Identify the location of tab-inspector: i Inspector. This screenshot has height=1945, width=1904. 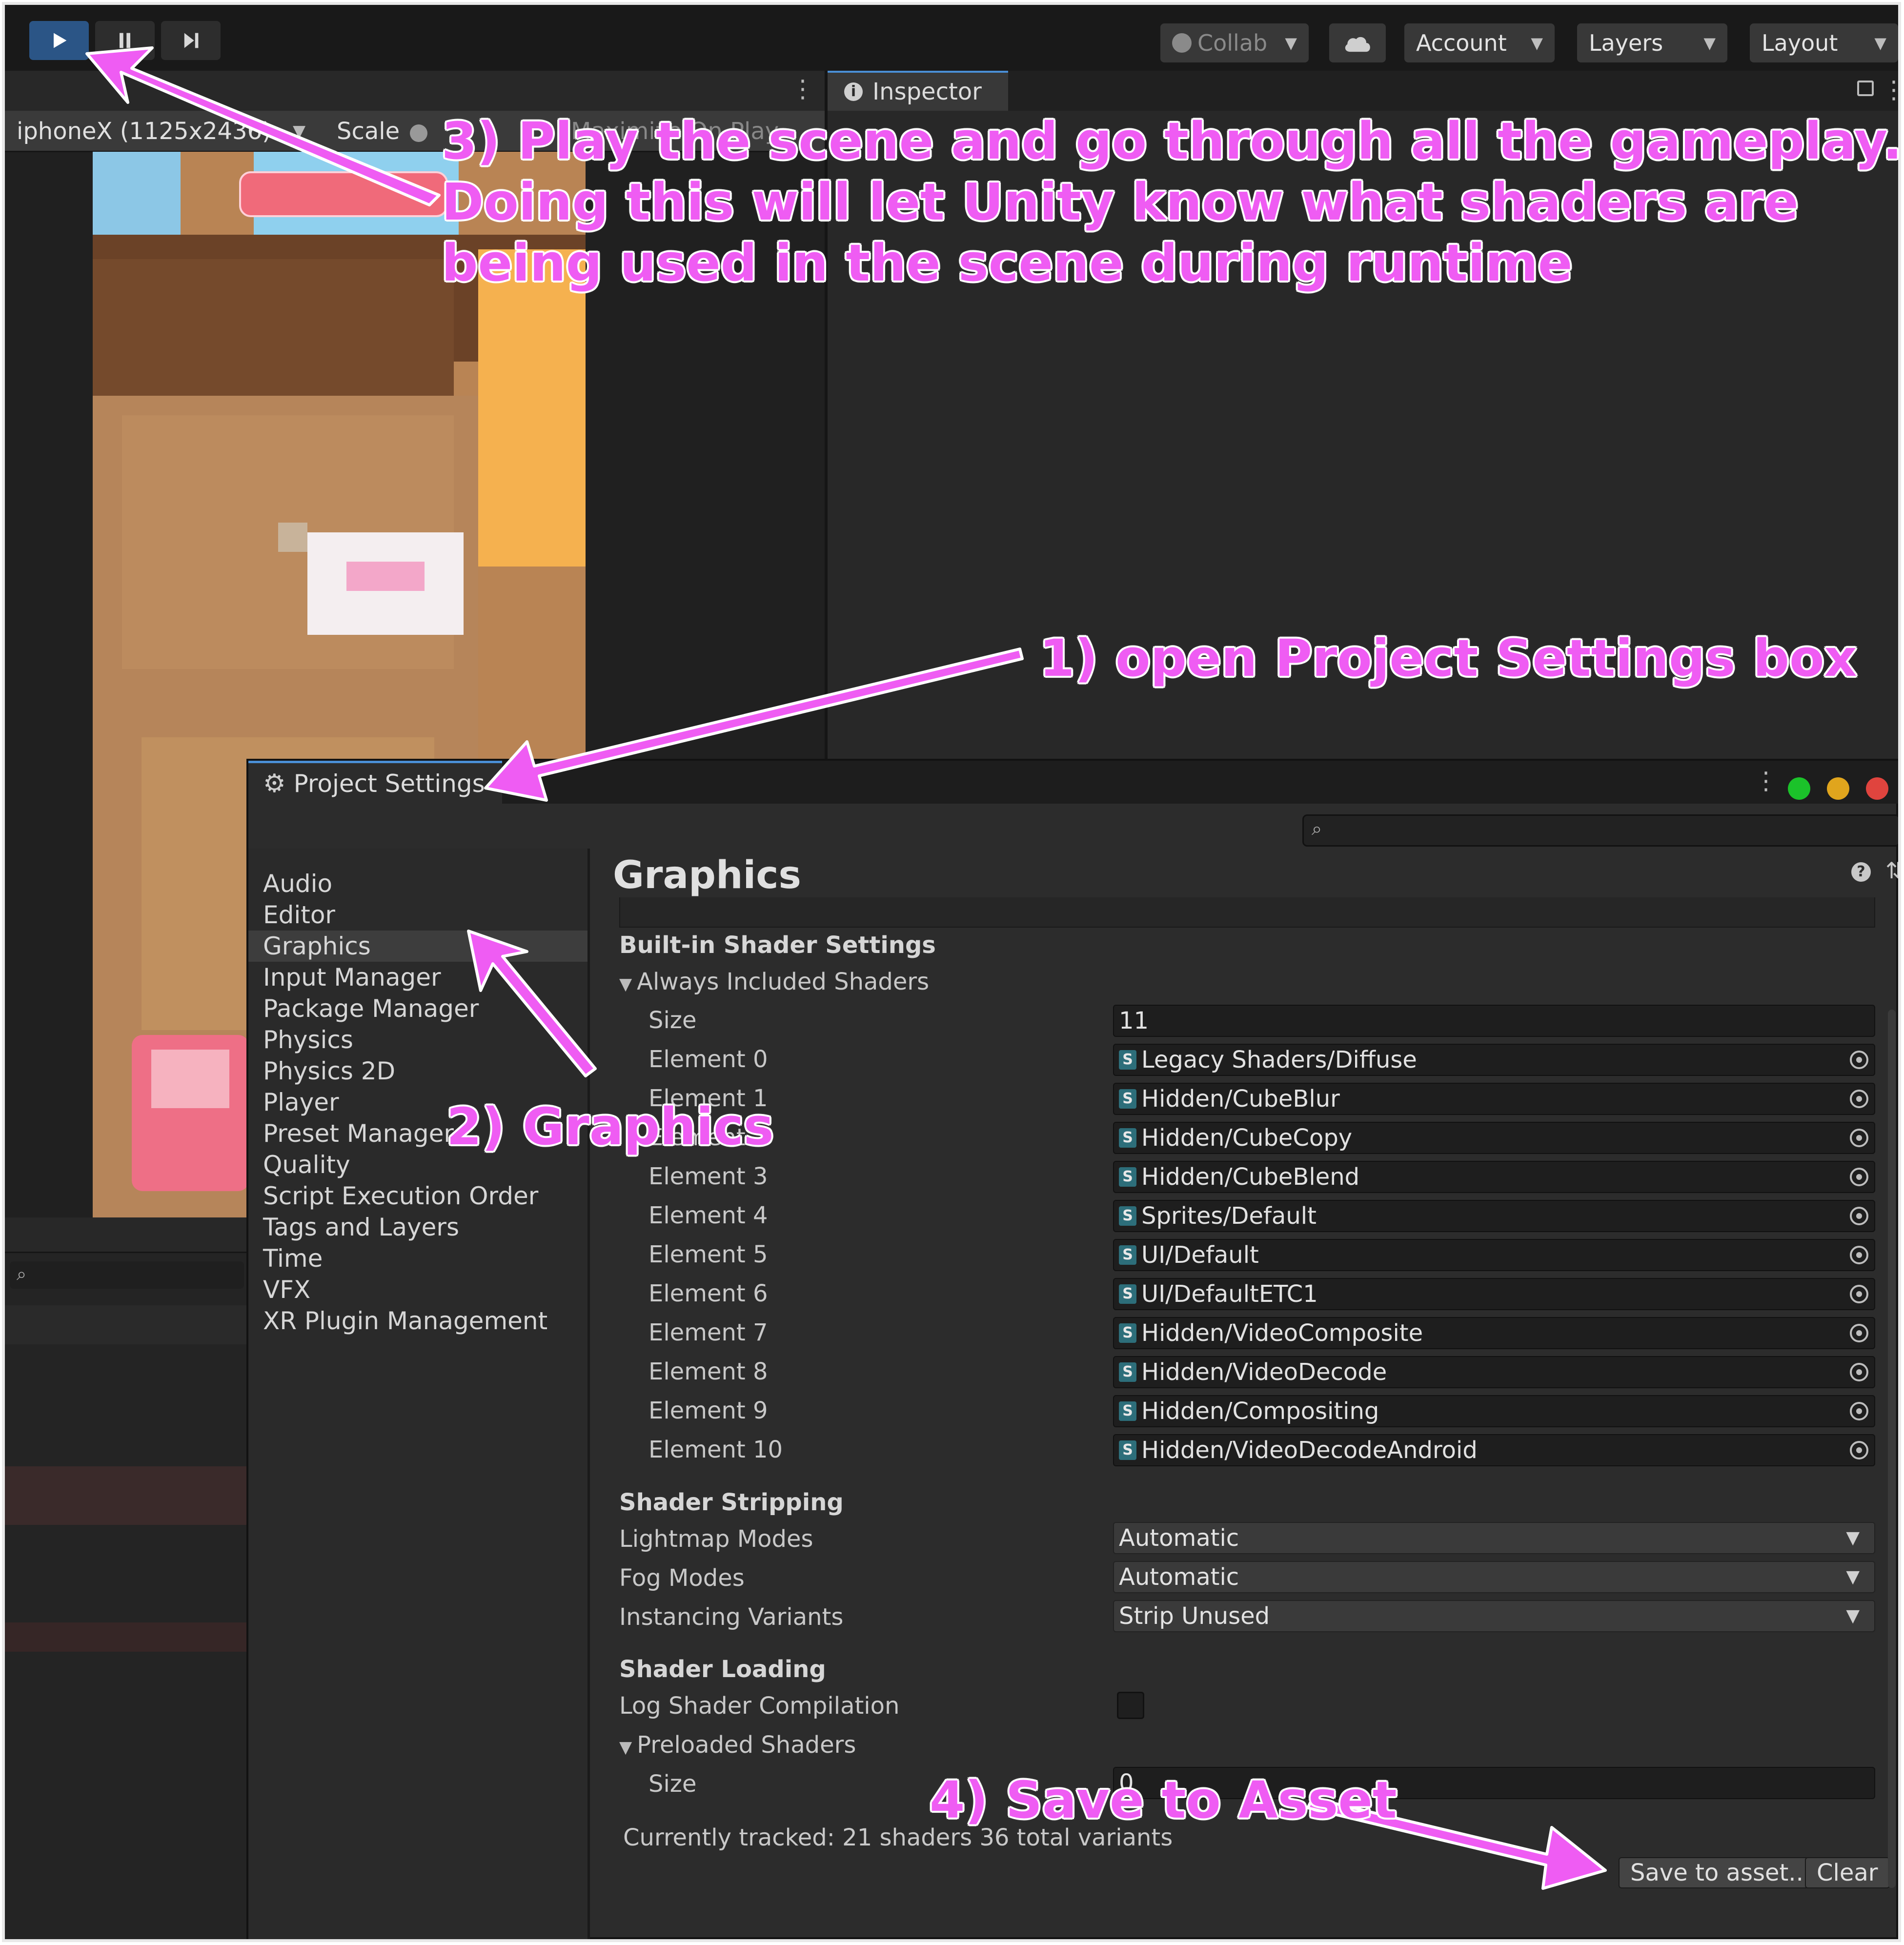
(918, 91).